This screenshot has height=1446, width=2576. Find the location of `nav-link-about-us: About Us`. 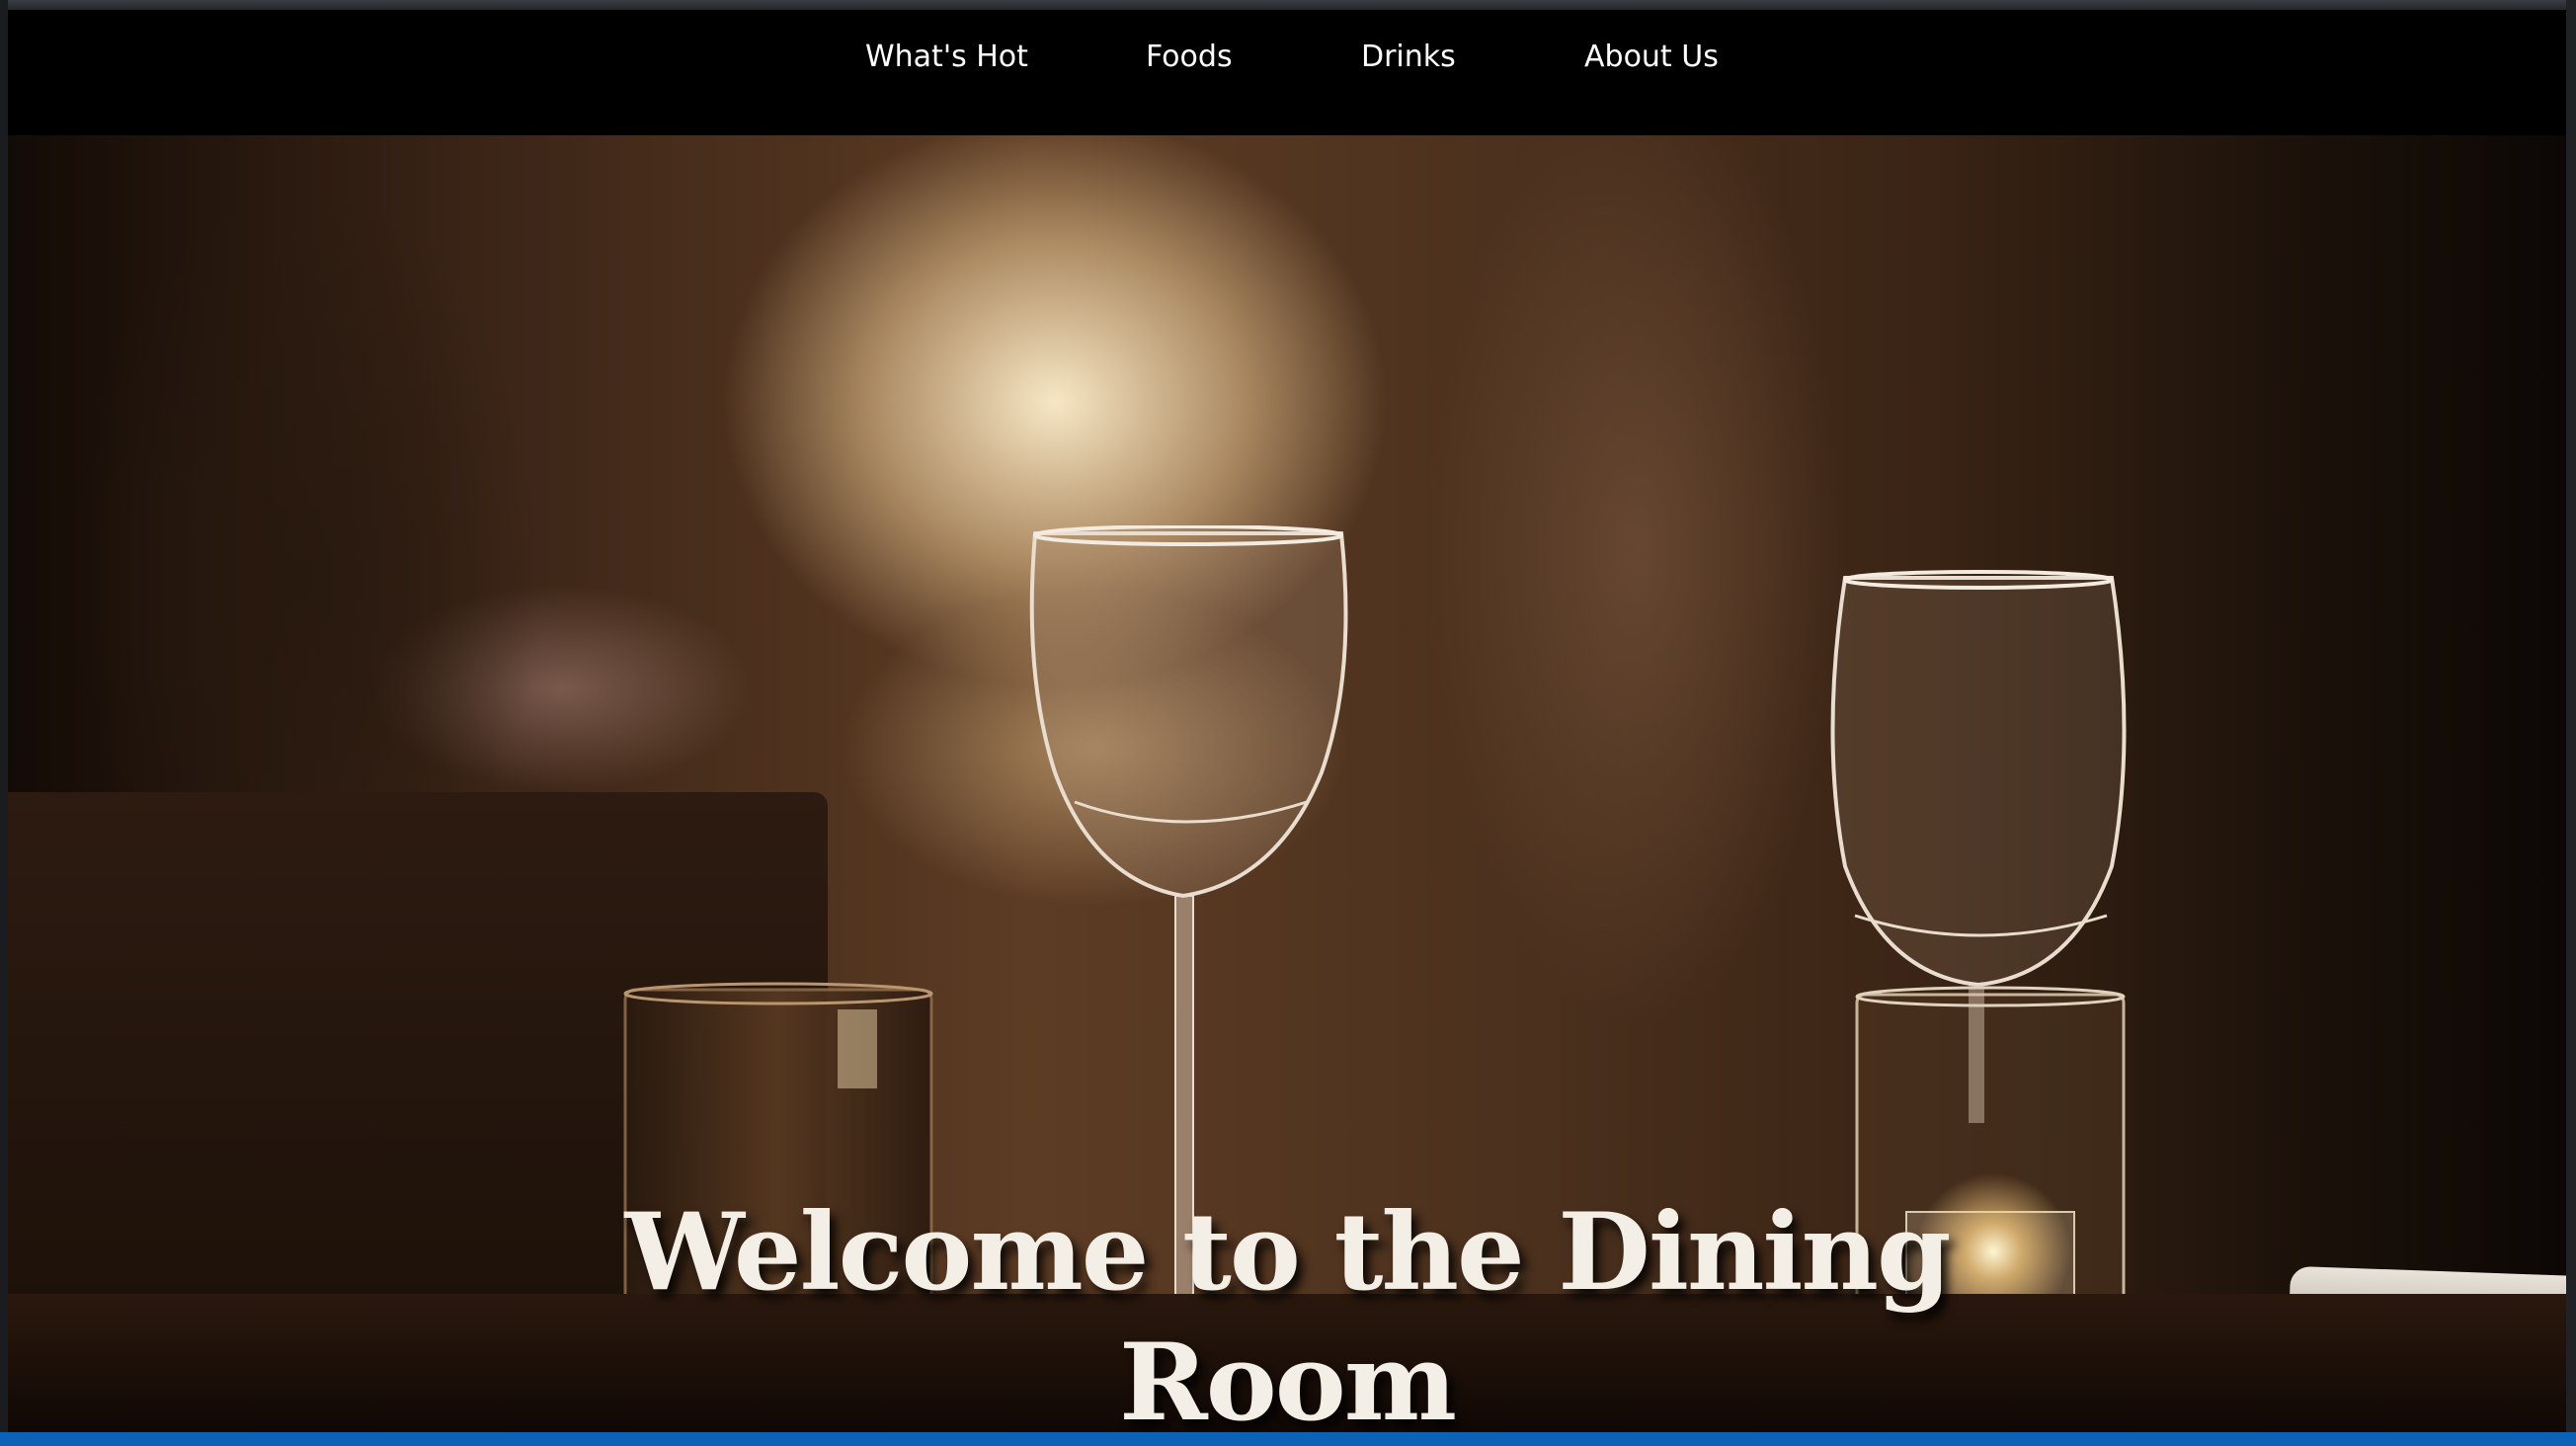

nav-link-about-us: About Us is located at coordinates (1651, 57).